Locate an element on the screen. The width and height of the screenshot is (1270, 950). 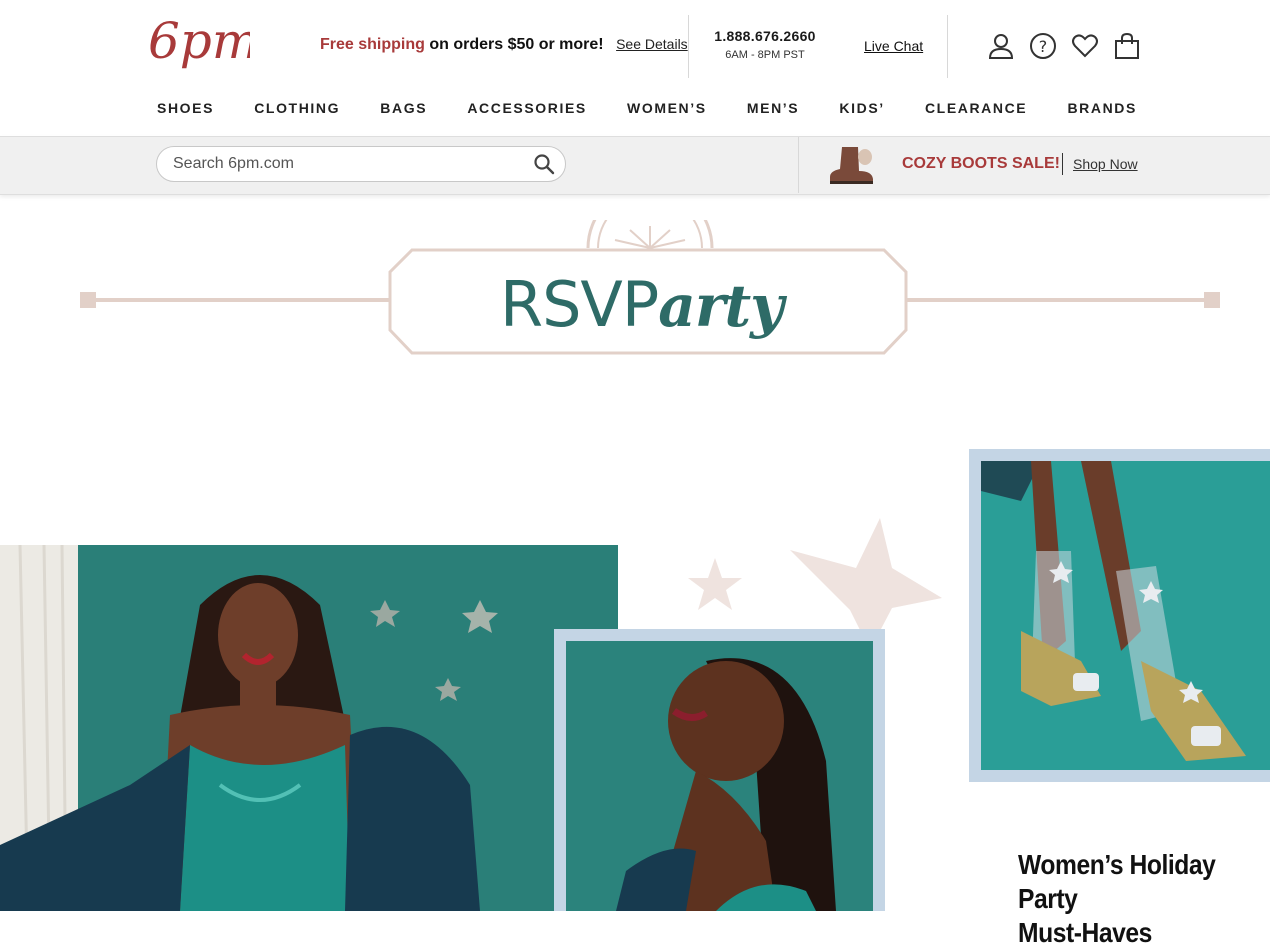
search-icon is located at coordinates (544, 164).